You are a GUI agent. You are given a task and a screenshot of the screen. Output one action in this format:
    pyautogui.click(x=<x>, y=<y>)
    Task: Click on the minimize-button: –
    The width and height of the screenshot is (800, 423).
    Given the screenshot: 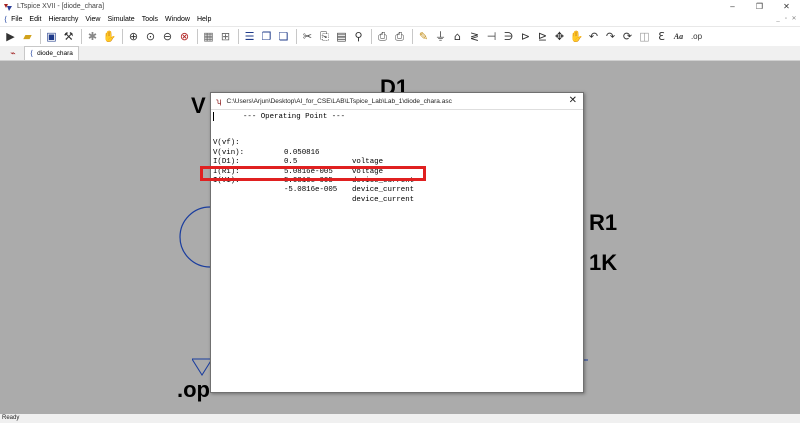 What is the action you would take?
    pyautogui.click(x=732, y=6)
    